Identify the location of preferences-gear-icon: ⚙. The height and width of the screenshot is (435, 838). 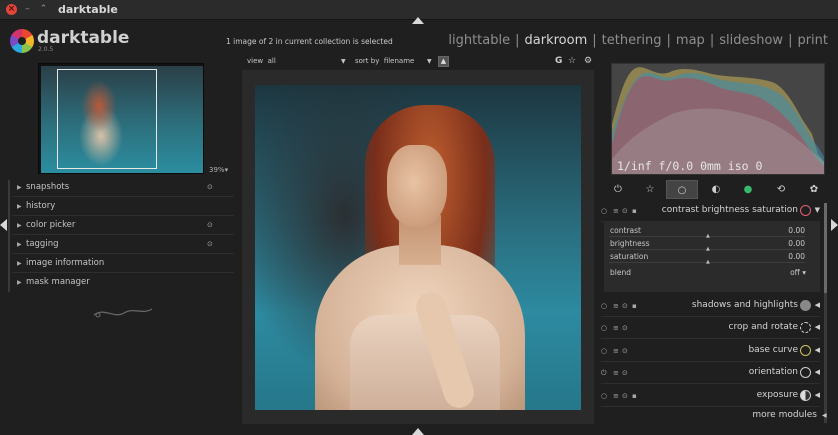
(588, 61).